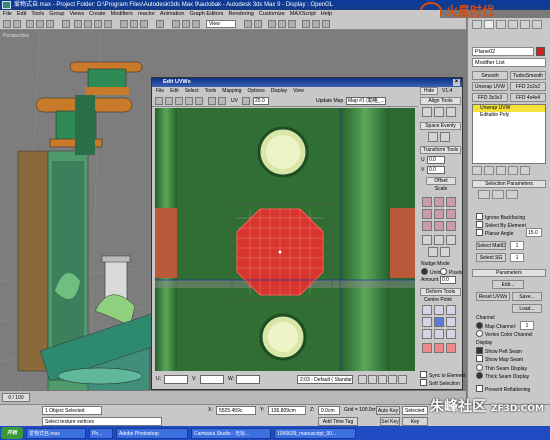 Image resolution: width=550 pixels, height=440 pixels. I want to click on configure-sets-icon, so click(525, 170).